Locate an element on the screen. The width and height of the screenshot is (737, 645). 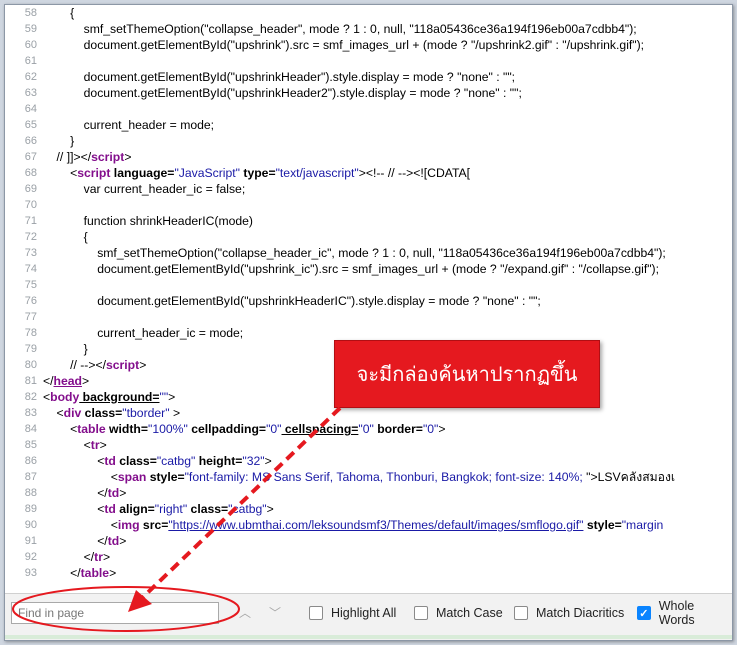
line-number: 64 is located at coordinates (30, 109).